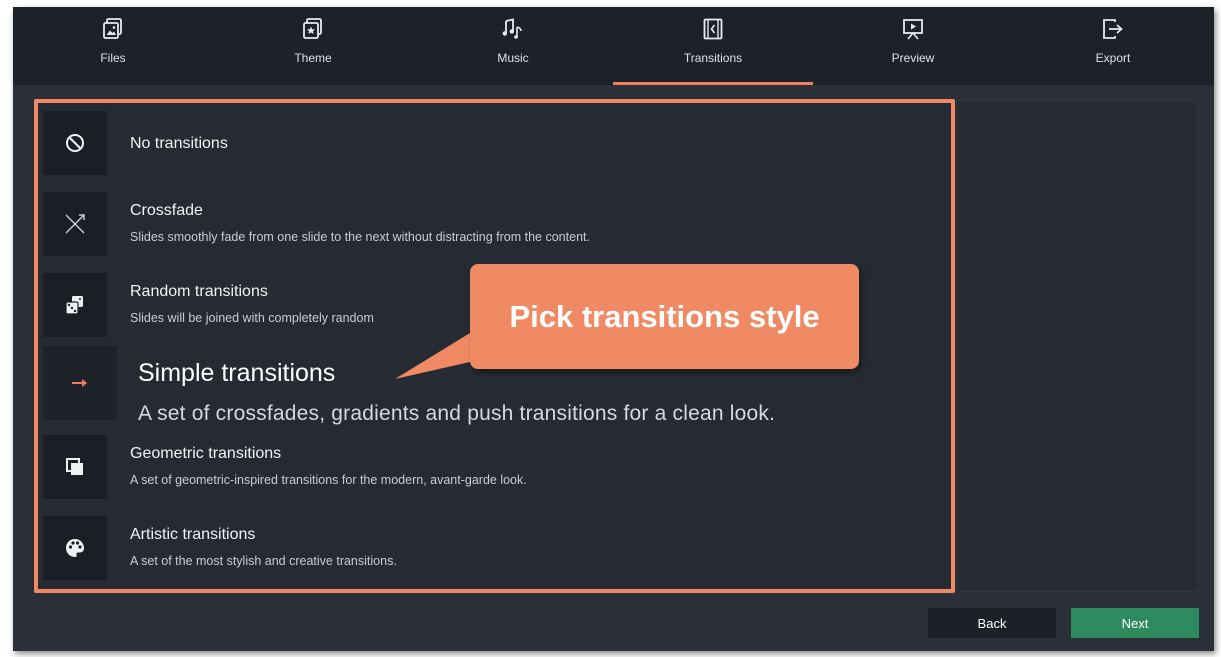  I want to click on tab-label: Files, so click(113, 58).